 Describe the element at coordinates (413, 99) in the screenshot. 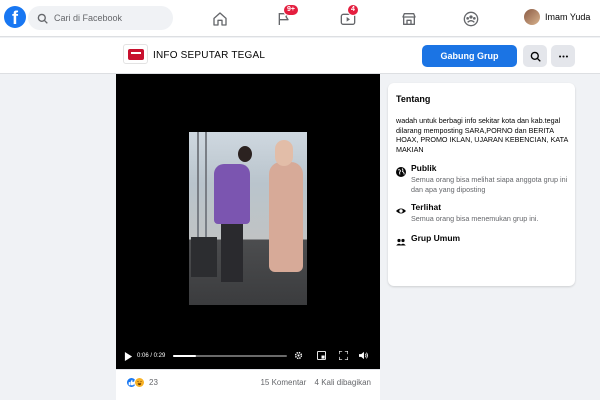

I see `about-title: Tentang` at that location.